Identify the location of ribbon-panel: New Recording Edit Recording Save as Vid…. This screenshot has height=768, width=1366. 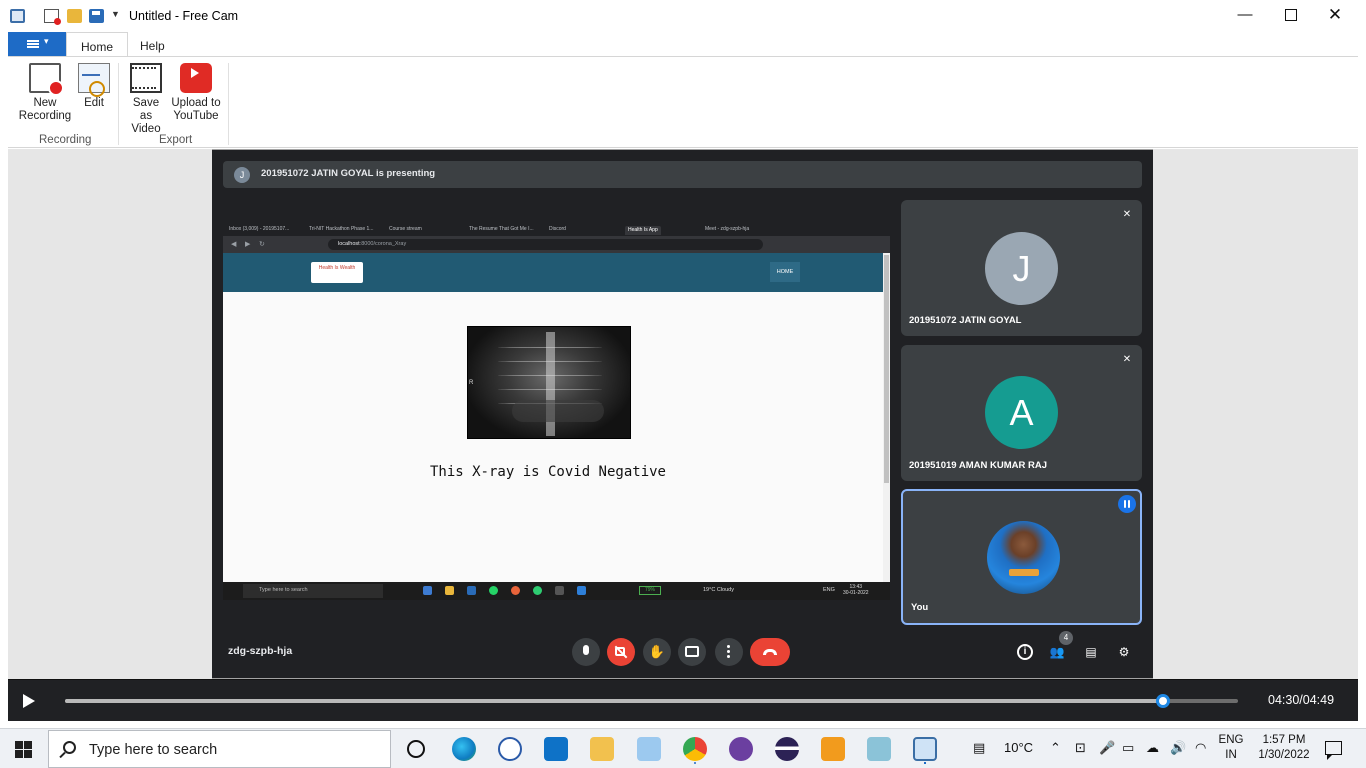
(683, 102).